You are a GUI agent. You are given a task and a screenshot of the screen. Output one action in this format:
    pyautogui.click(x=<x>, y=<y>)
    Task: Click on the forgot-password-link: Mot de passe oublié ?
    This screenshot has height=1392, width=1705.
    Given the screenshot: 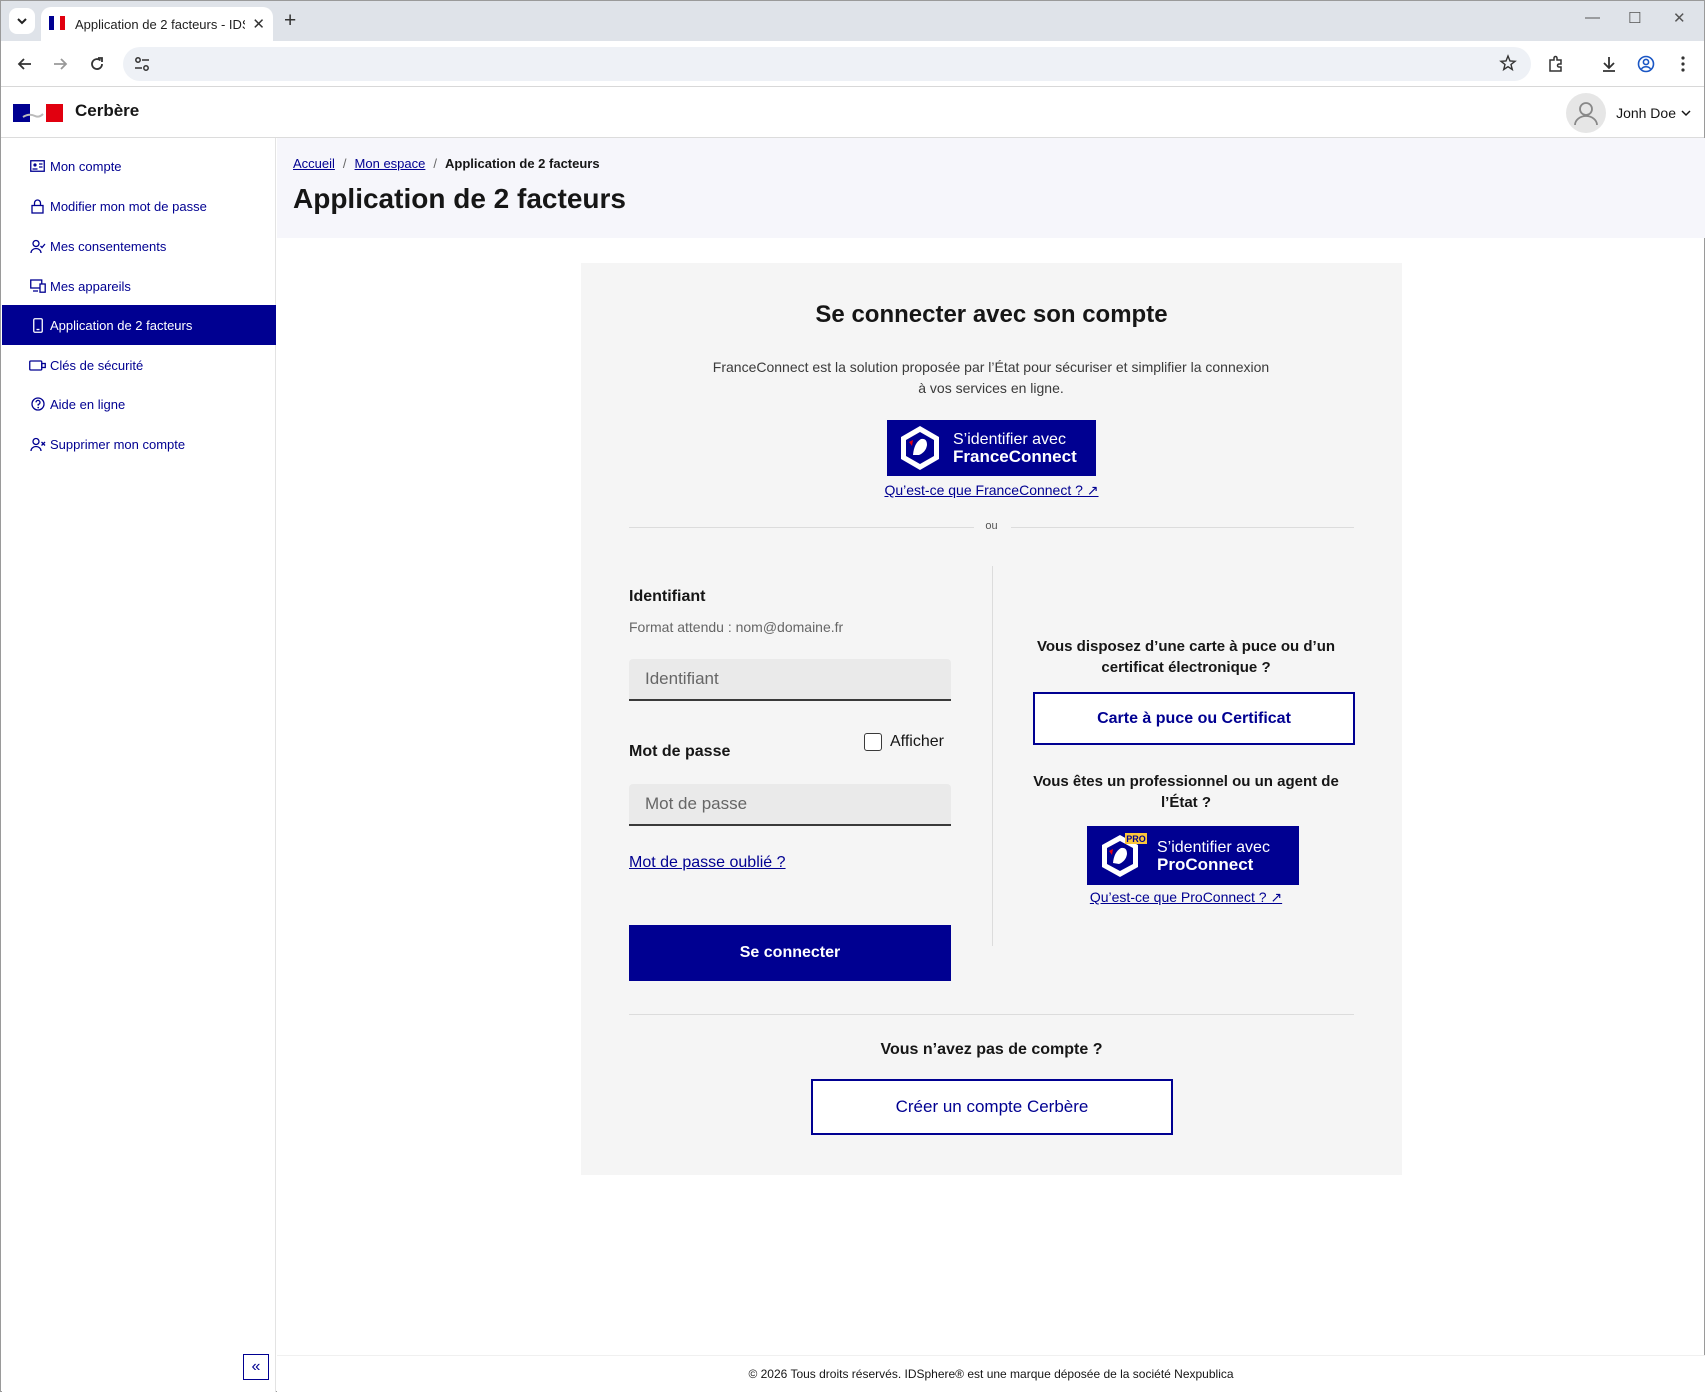 What is the action you would take?
    pyautogui.click(x=707, y=863)
    